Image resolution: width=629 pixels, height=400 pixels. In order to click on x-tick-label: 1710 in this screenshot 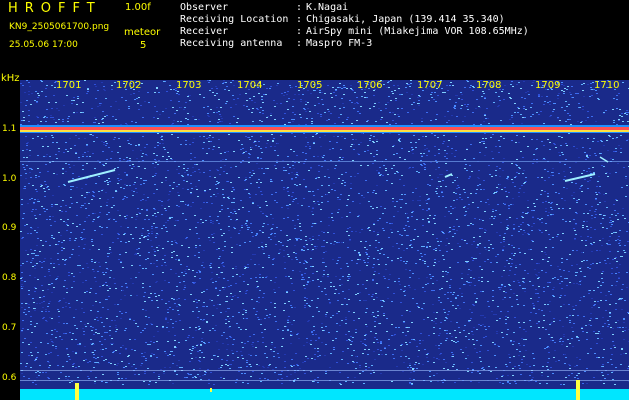, I will do `click(607, 85)`.